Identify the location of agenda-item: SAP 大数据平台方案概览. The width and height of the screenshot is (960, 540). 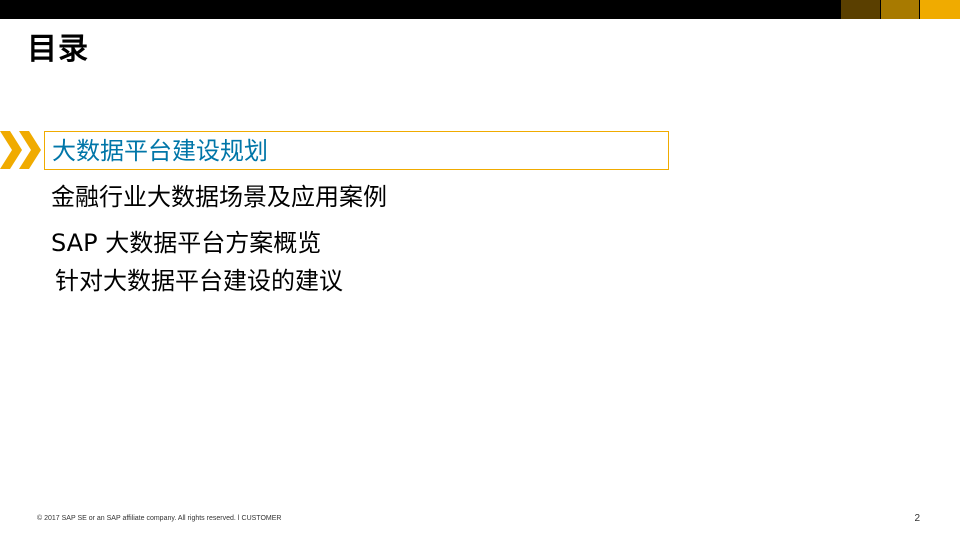
(186, 243).